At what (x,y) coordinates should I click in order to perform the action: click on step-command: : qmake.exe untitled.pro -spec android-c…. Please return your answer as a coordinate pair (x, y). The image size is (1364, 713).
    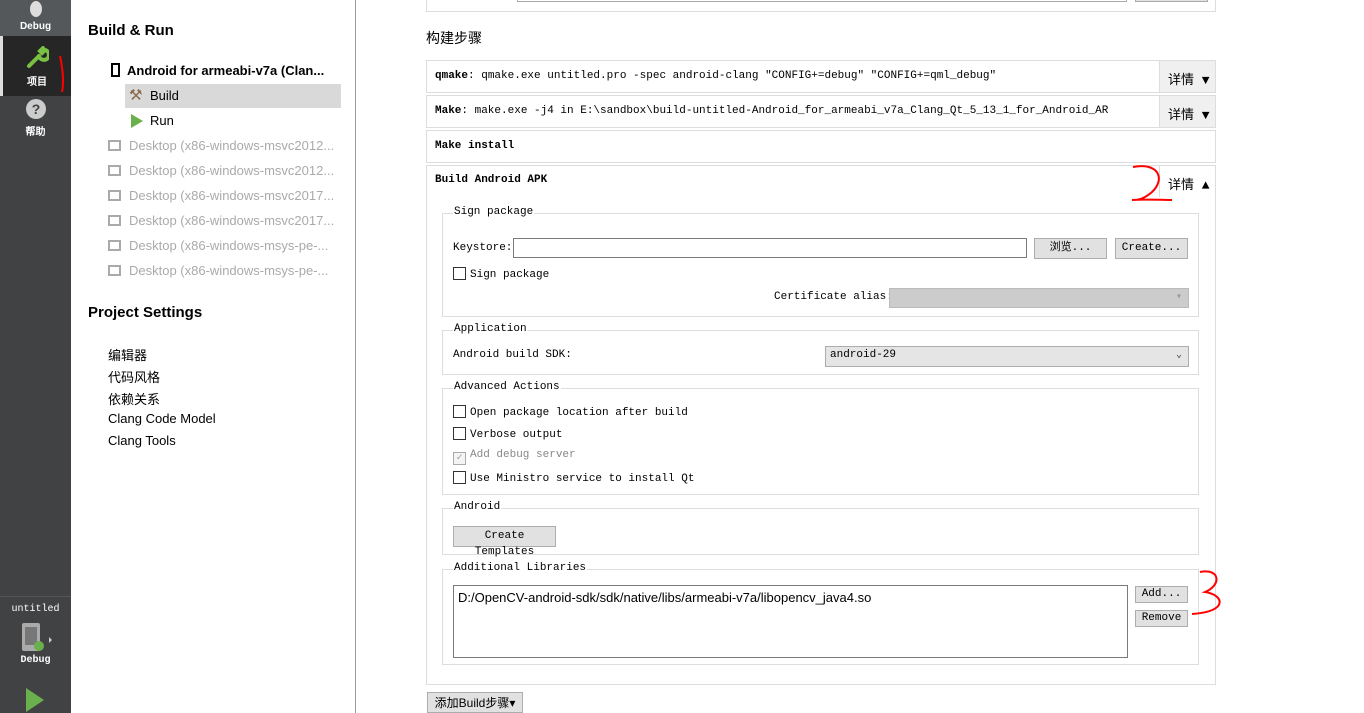
    Looking at the image, I should click on (732, 76).